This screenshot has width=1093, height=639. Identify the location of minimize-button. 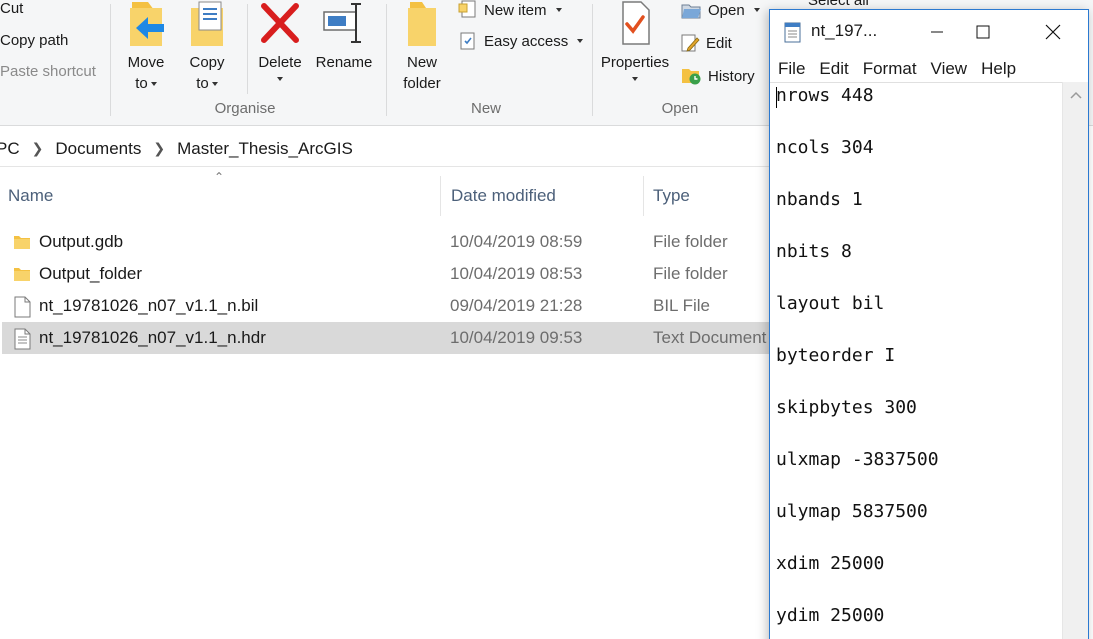
(937, 32).